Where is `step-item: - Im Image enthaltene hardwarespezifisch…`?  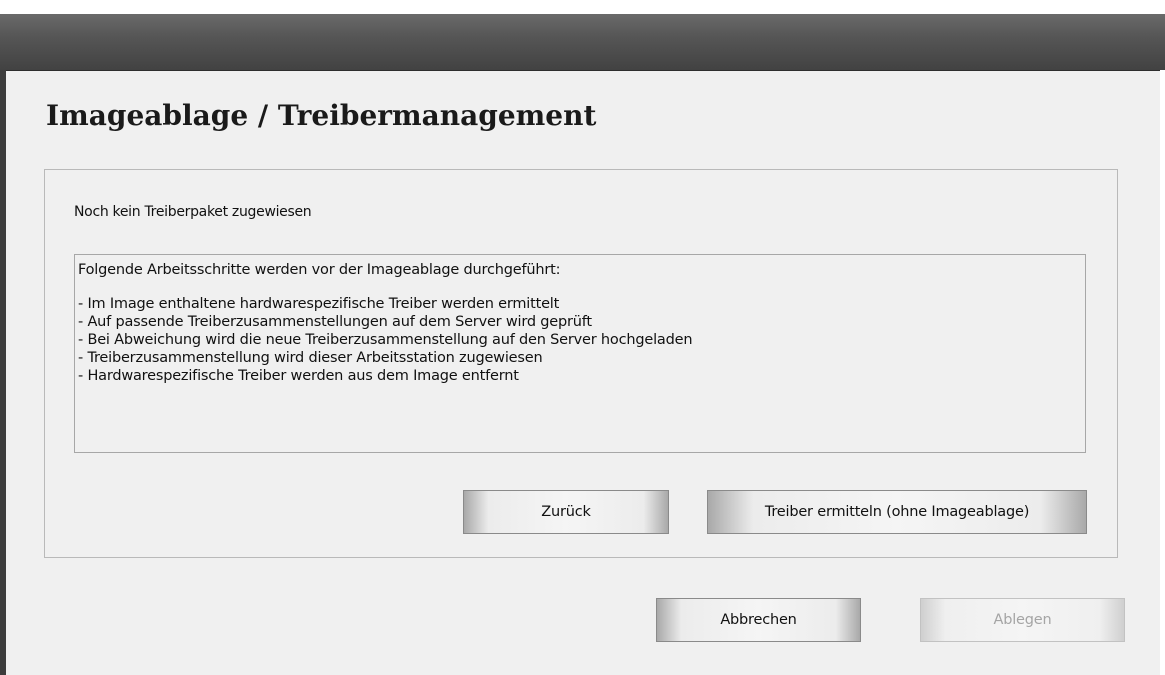 step-item: - Im Image enthaltene hardwarespezifisch… is located at coordinates (319, 304).